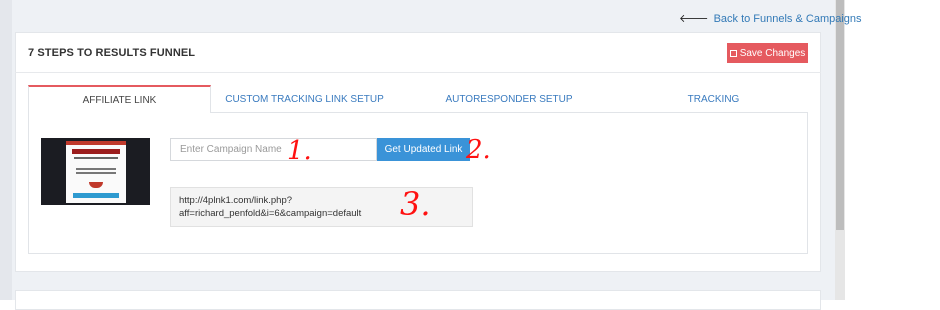 The image size is (940, 310). What do you see at coordinates (423, 149) in the screenshot?
I see `get-updated-link-button: Get Updated Link` at bounding box center [423, 149].